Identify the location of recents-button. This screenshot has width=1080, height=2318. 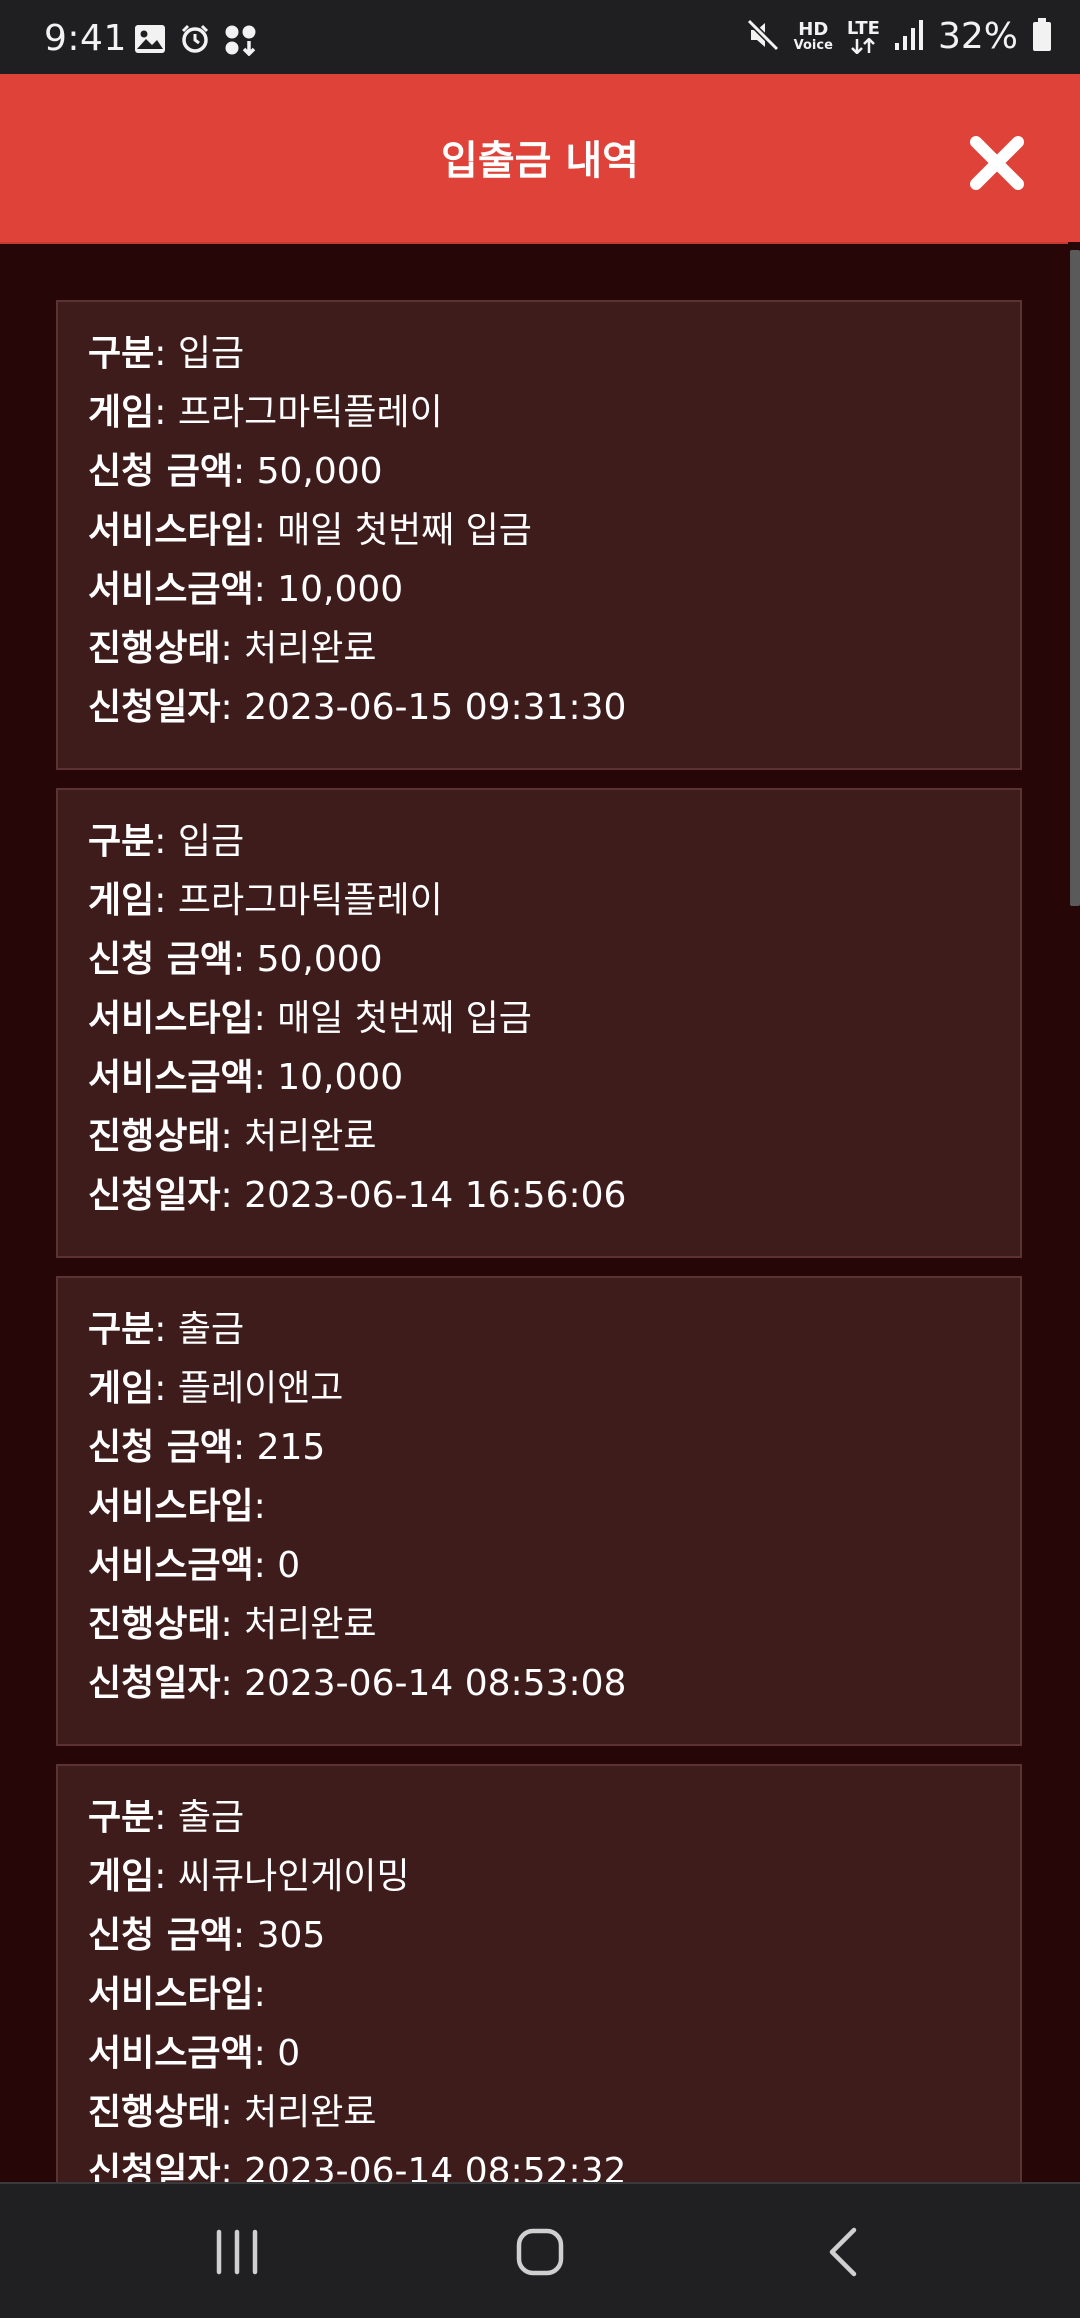
(237, 2252).